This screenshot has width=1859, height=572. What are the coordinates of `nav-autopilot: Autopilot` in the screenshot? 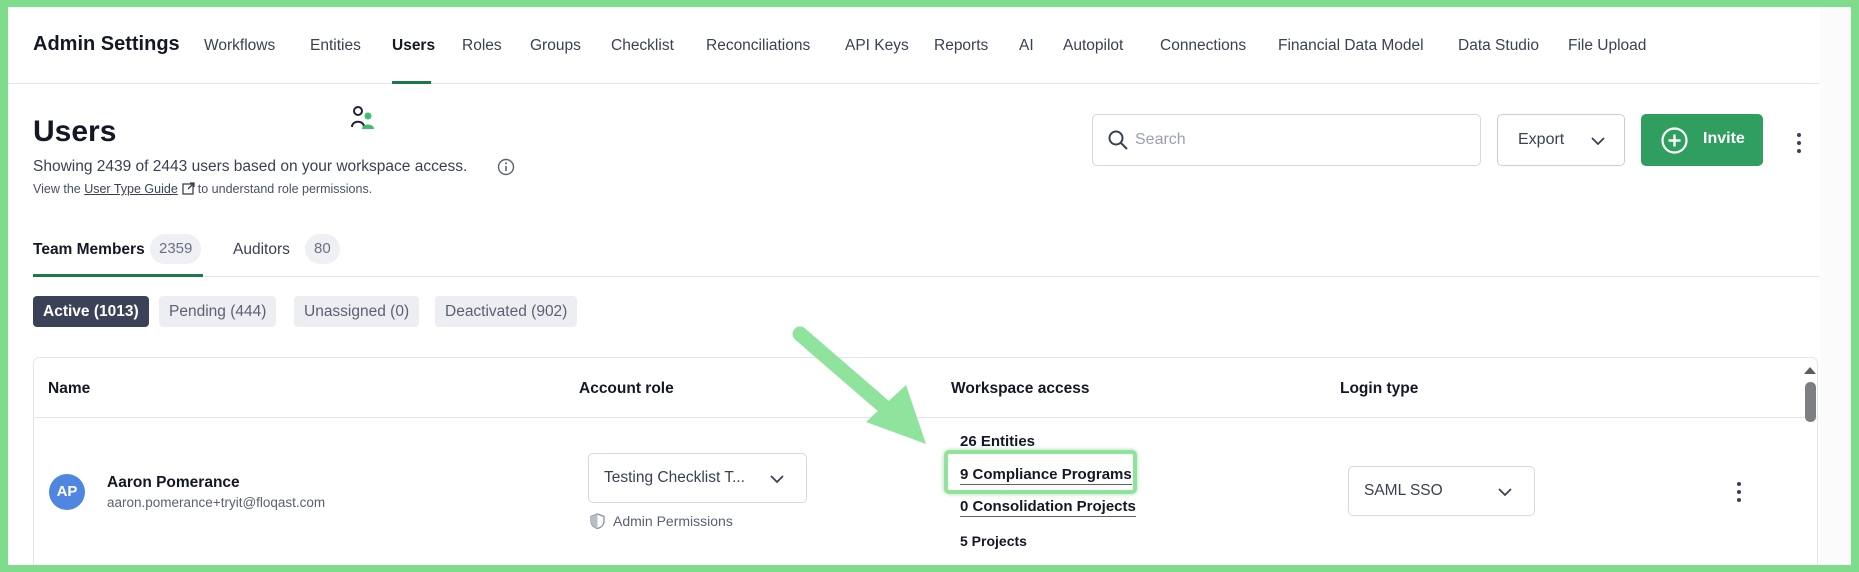 It's located at (1093, 46).